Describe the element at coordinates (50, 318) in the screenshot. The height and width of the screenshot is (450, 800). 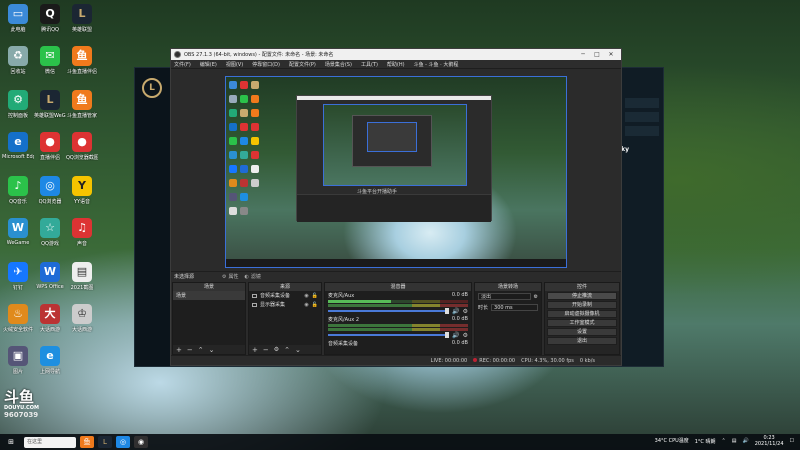
I see `desktop-icon-dahua: 大 大话西游` at that location.